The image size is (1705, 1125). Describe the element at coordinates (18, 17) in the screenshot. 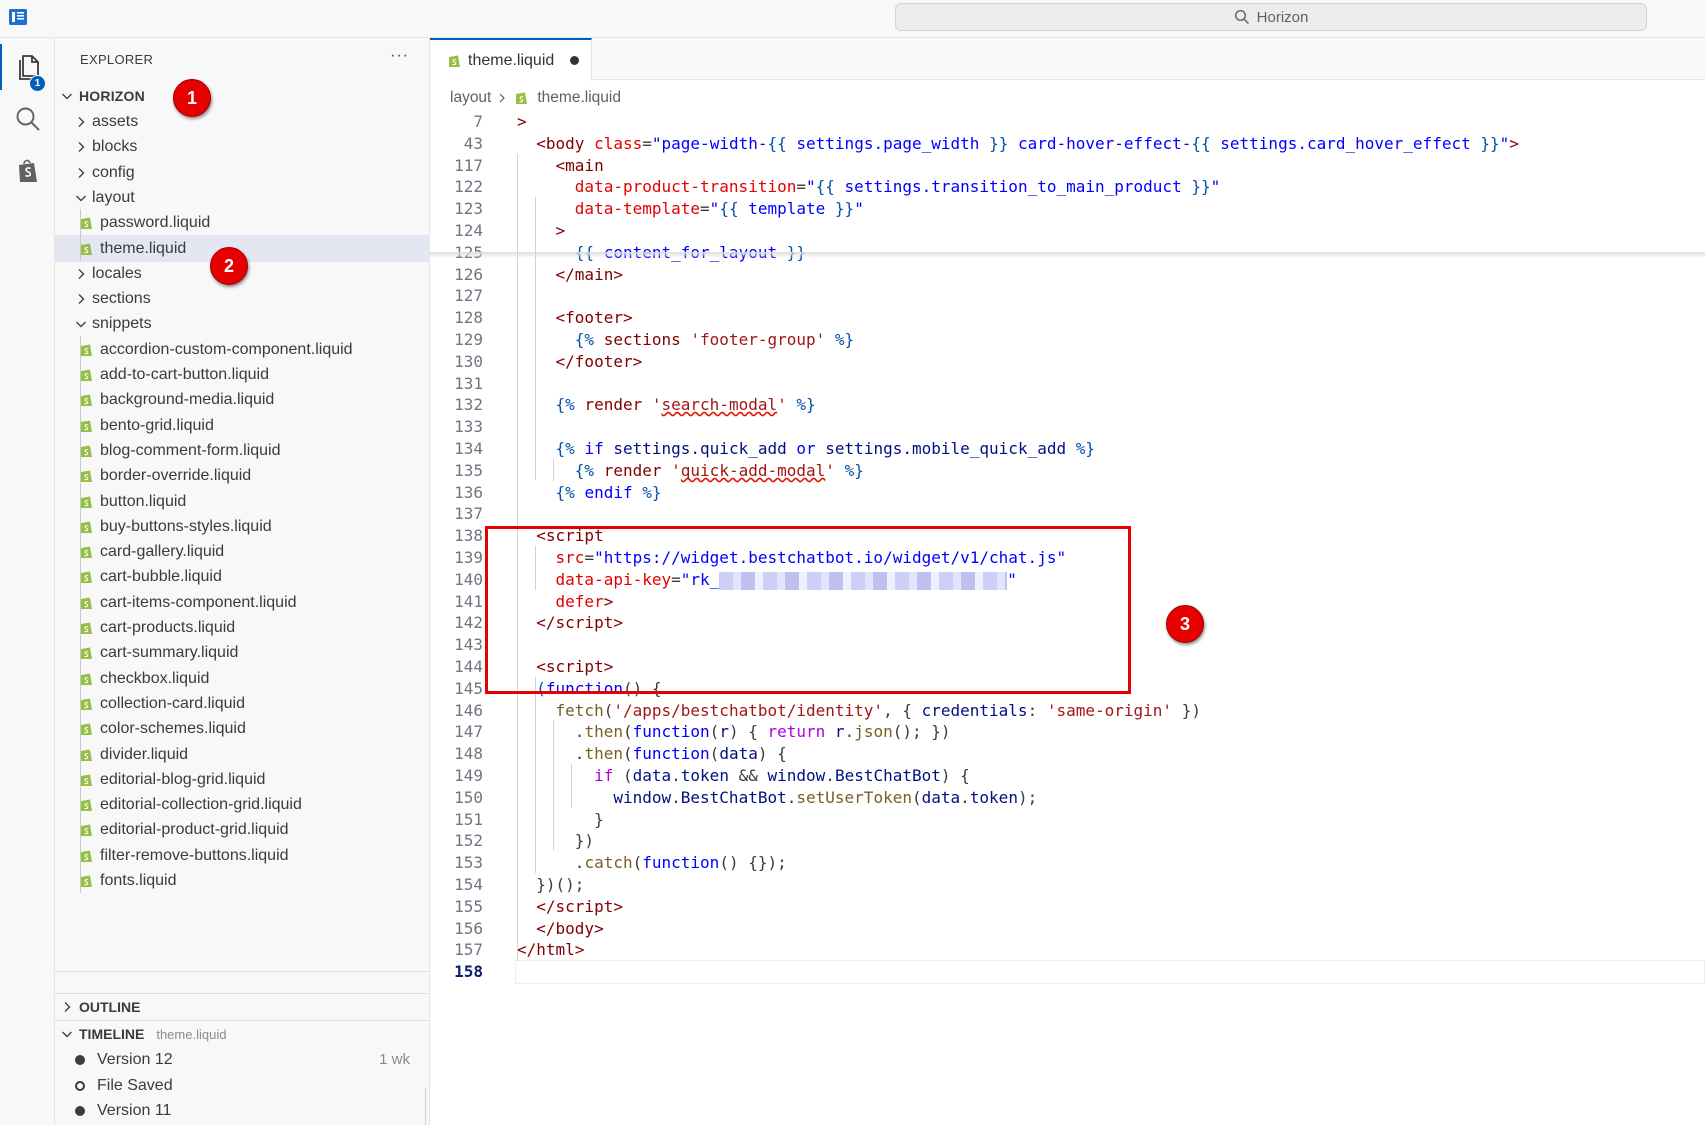

I see `app-logo-icon` at that location.